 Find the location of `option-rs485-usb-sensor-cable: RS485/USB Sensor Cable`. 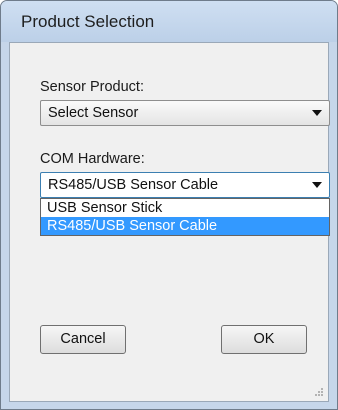

option-rs485-usb-sensor-cable: RS485/USB Sensor Cable is located at coordinates (185, 226).